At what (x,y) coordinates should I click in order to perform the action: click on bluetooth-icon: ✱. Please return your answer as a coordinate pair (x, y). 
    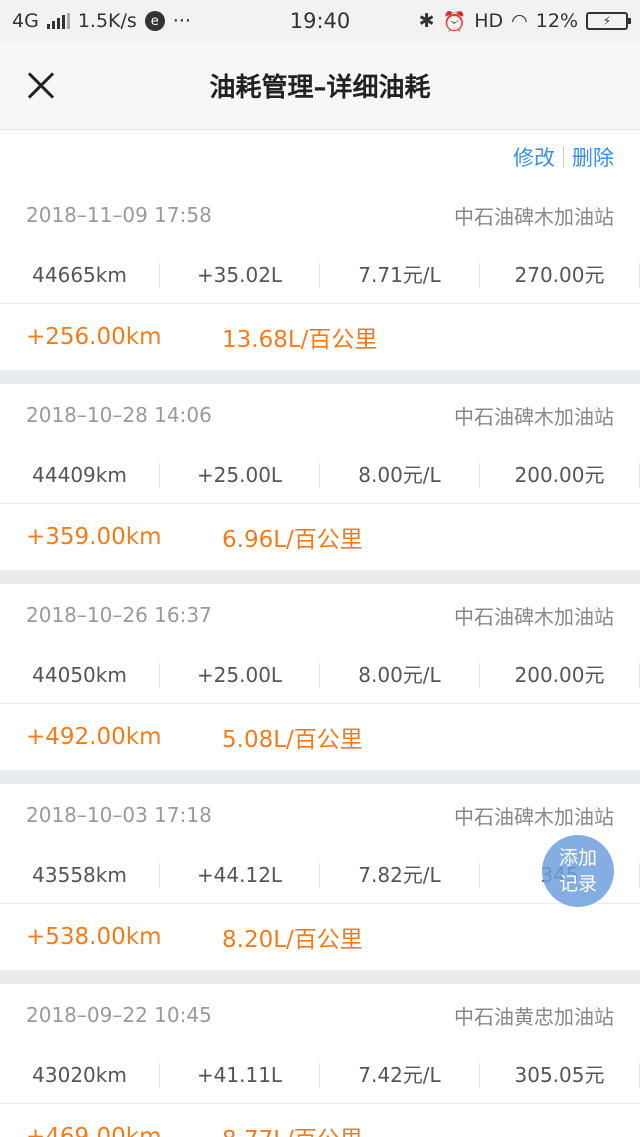
    Looking at the image, I should click on (426, 21).